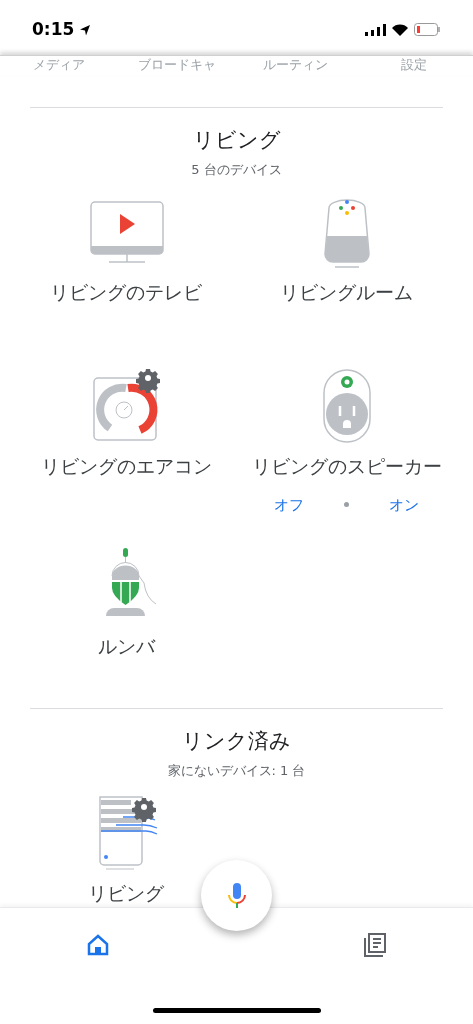 Image resolution: width=473 pixels, height=1024 pixels. Describe the element at coordinates (126, 291) in the screenshot. I see `device-name: リビングのテレビ` at that location.